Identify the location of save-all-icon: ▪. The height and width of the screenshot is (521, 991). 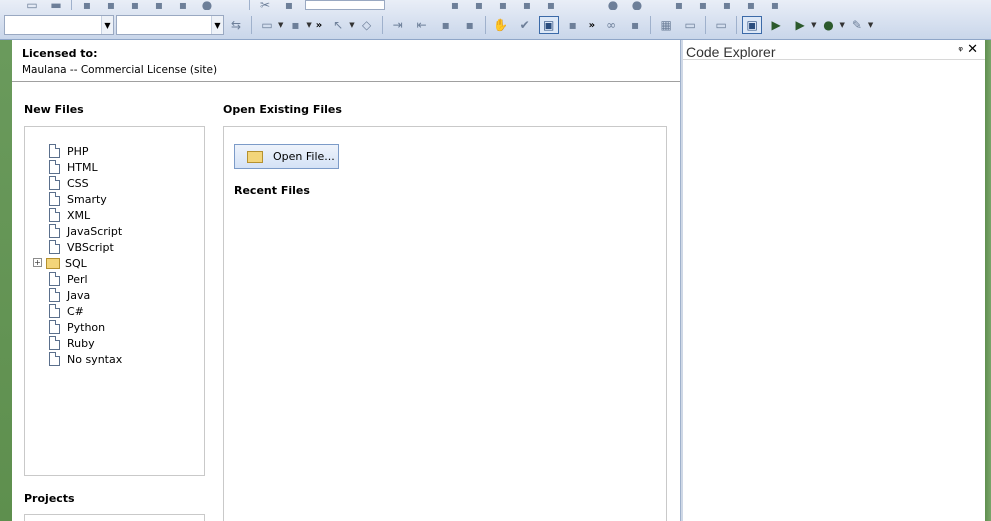
(111, 5).